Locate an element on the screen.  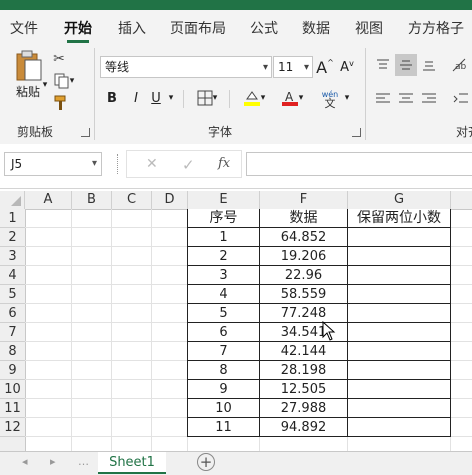
table-cell: 11 is located at coordinates (224, 427).